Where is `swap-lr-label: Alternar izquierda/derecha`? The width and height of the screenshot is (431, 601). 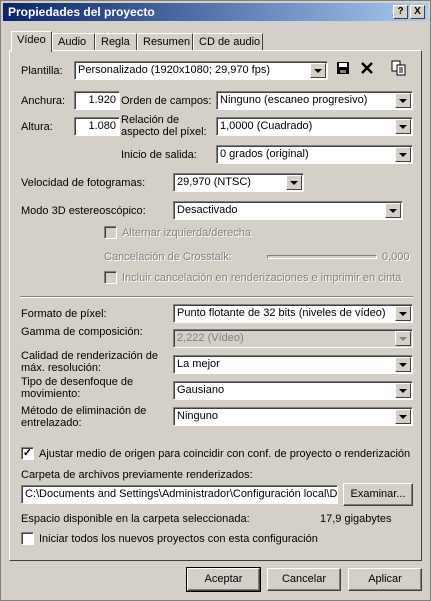
swap-lr-label: Alternar izquierda/derecha is located at coordinates (187, 233).